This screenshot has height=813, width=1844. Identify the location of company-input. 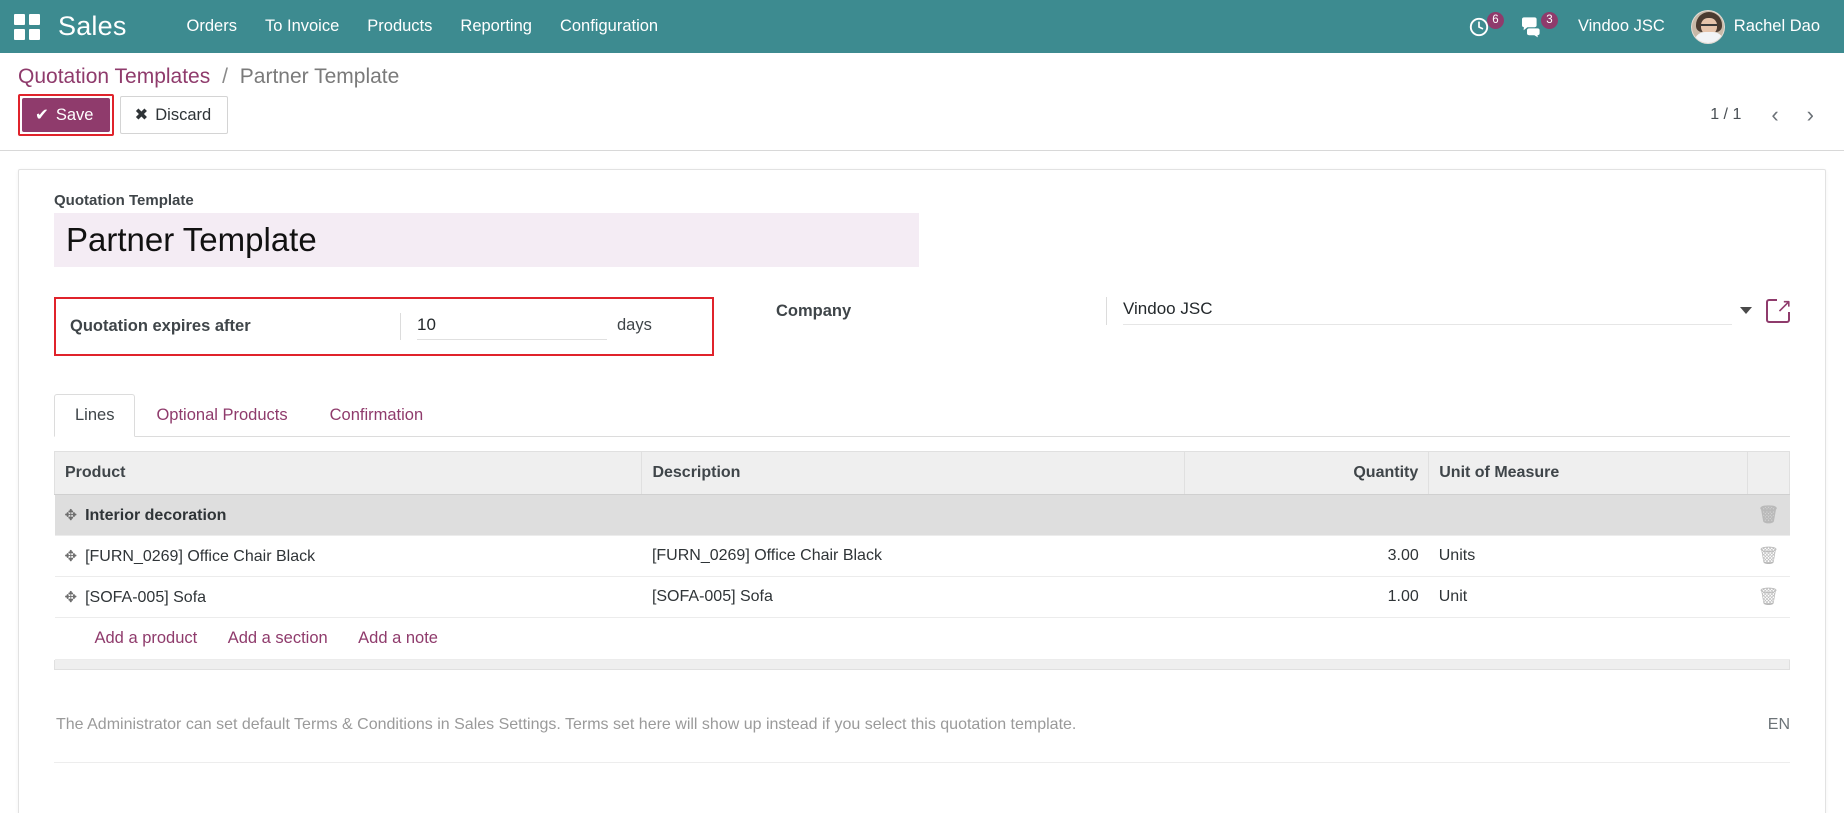
(1427, 311).